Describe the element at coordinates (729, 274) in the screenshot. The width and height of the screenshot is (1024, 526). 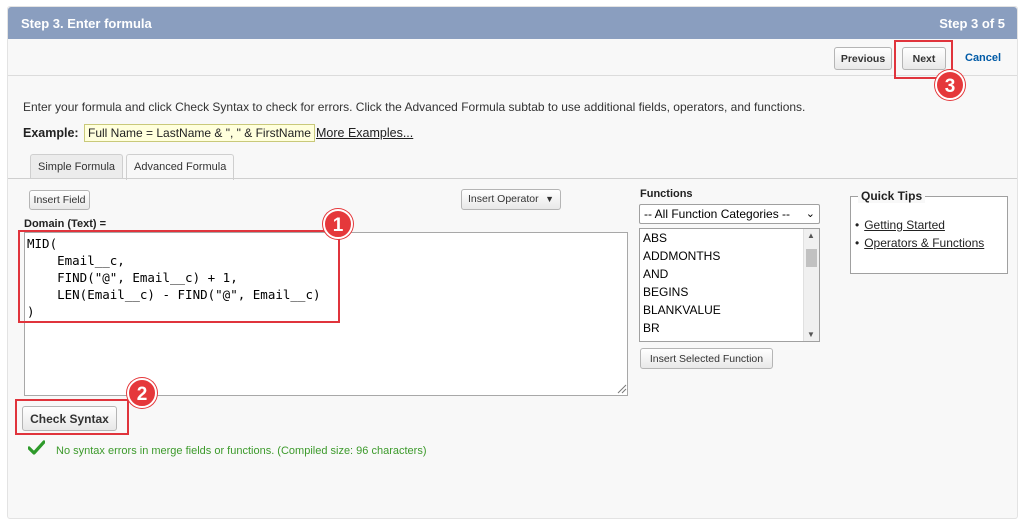
I see `function-item-and: AND` at that location.